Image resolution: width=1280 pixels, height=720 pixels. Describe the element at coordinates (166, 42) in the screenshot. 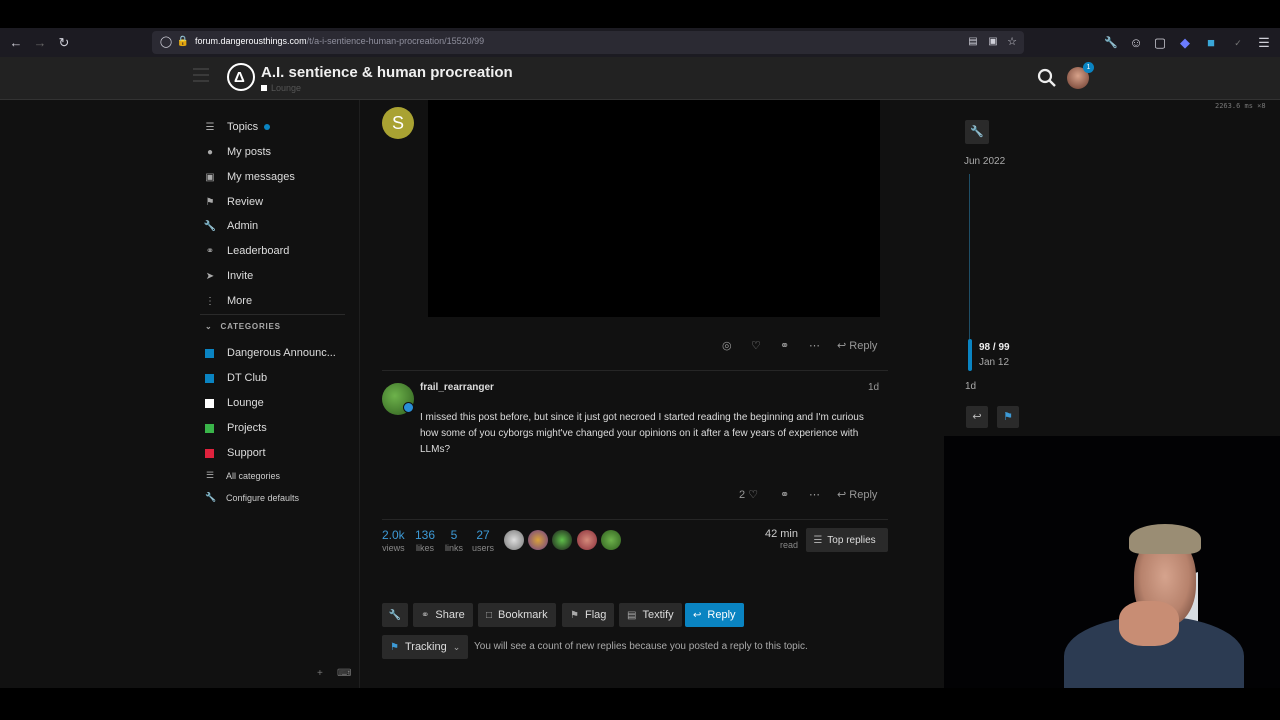

I see `shield-icon: ◯` at that location.